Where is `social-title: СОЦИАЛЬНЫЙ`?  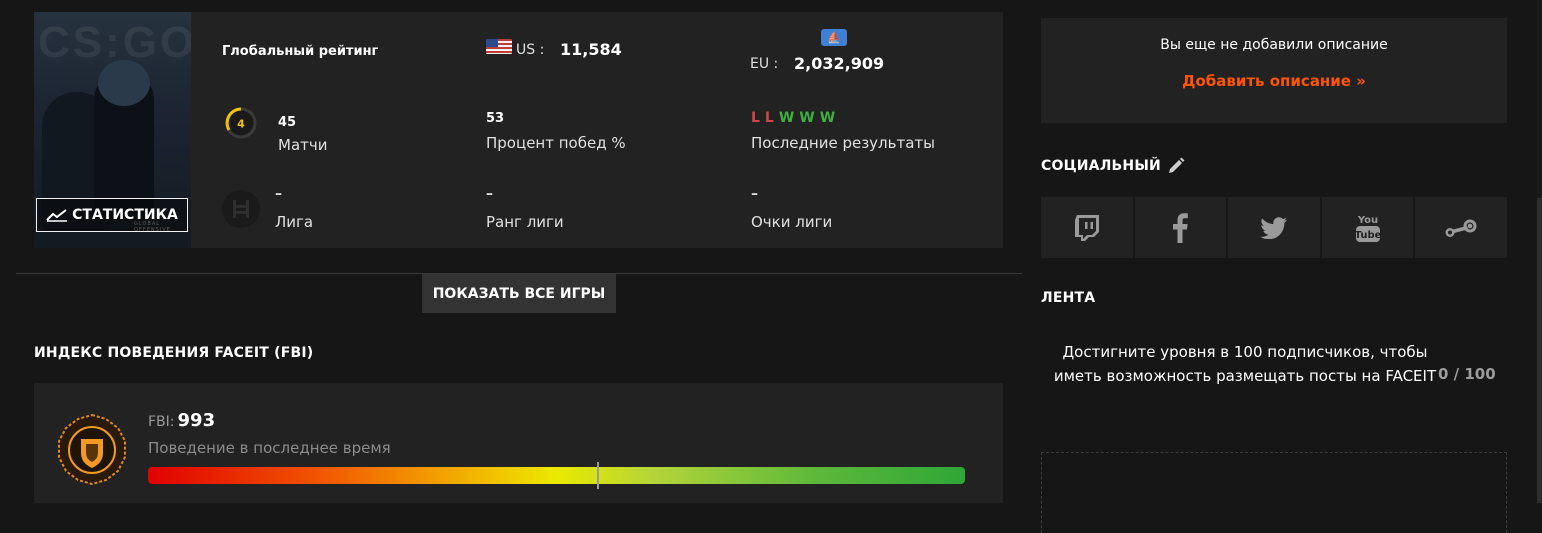
social-title: СОЦИАЛЬНЫЙ is located at coordinates (1101, 166).